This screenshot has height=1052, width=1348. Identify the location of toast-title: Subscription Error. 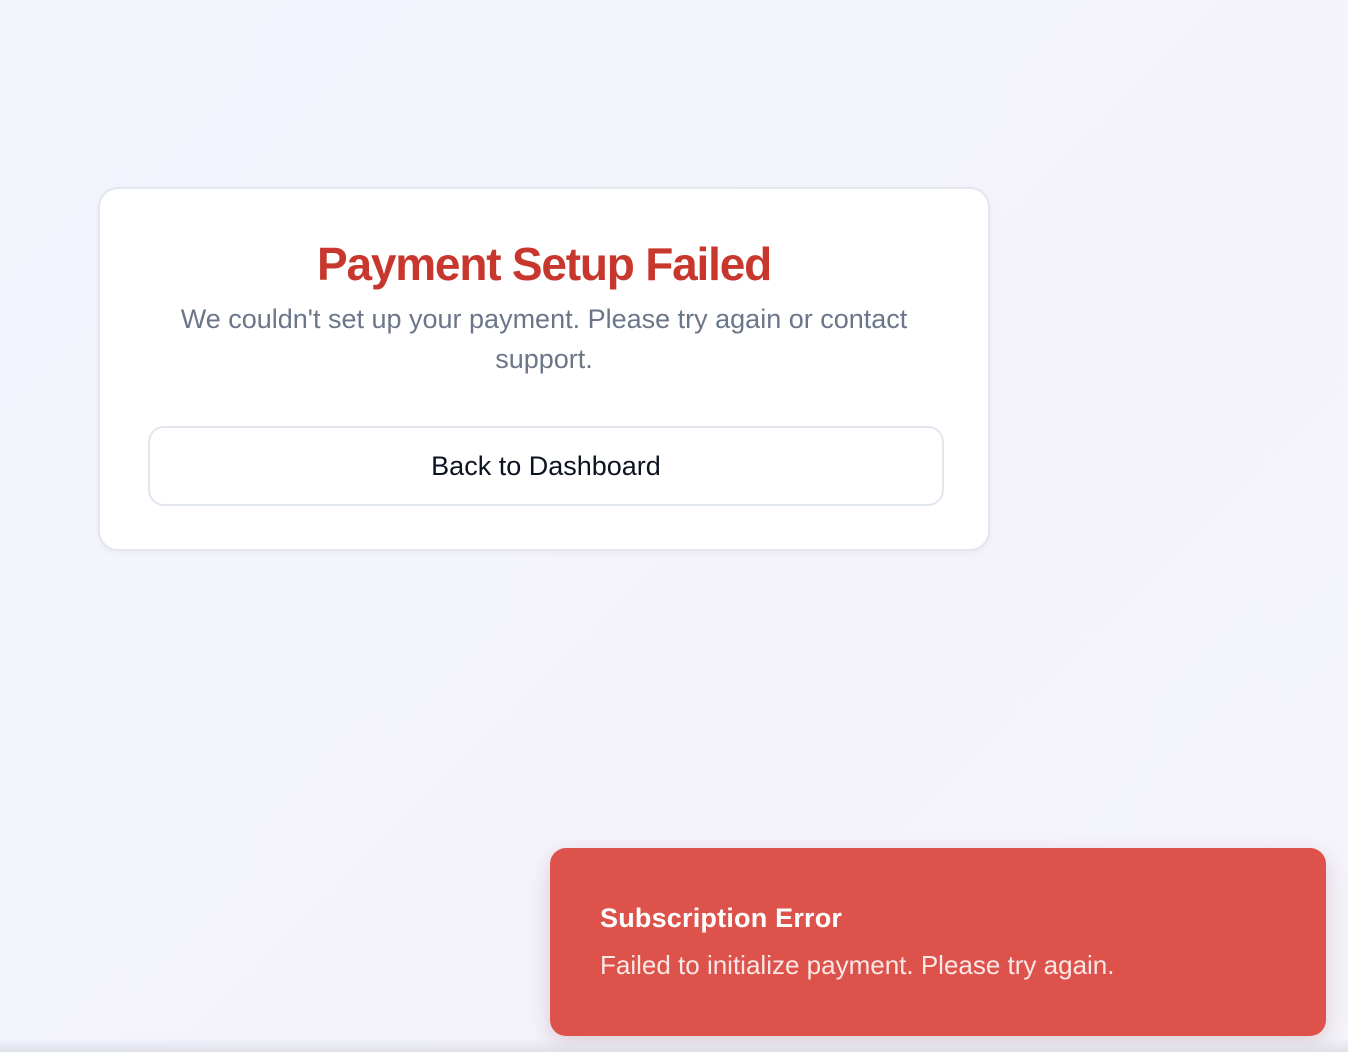
(721, 918).